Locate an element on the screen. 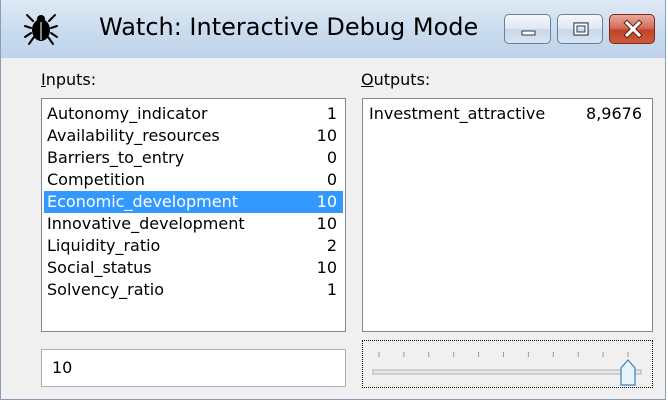 This screenshot has height=403, width=668. list-item: Competition 0 is located at coordinates (193, 180).